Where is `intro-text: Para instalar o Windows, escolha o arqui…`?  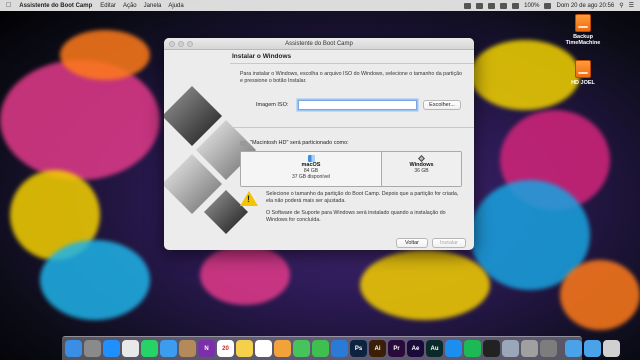
intro-text: Para instalar o Windows, escolha o arqui… is located at coordinates (351, 77).